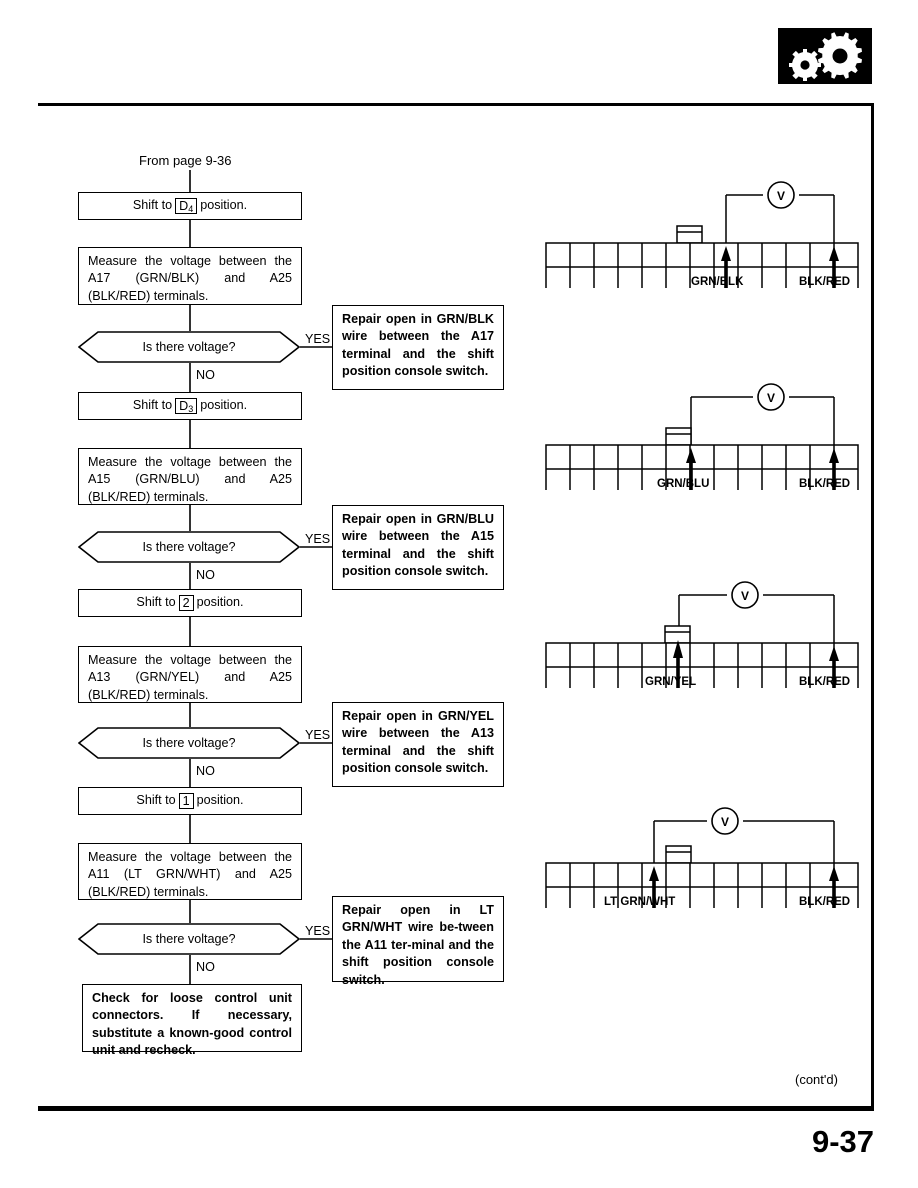 This screenshot has height=1188, width=918. I want to click on step-shift-d4: Shift to D4 position., so click(190, 206).